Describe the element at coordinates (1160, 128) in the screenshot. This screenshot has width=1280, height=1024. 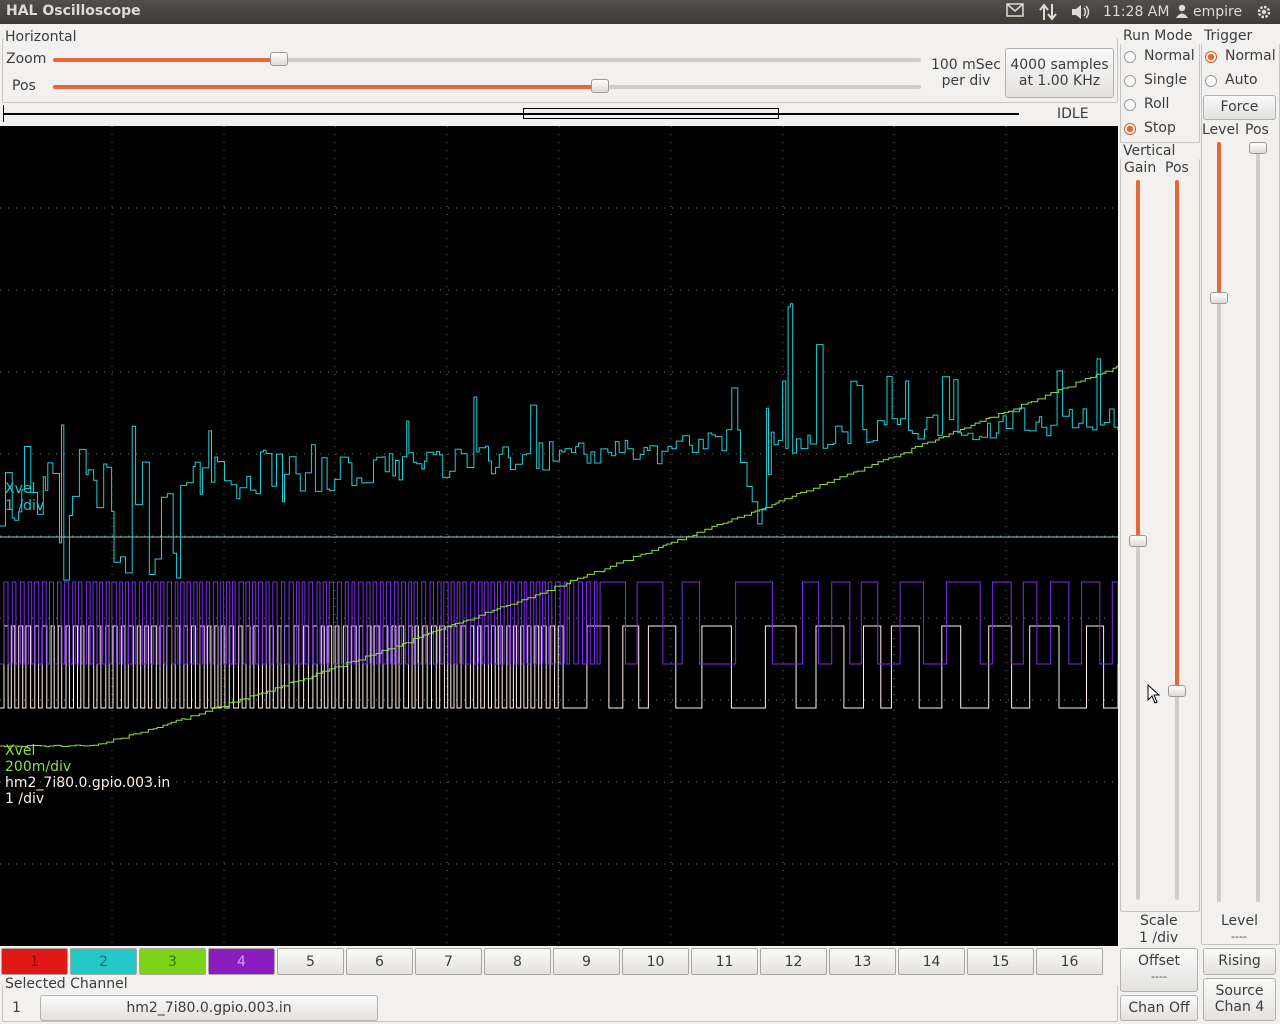
I see `run-mode-option-stop: Stop` at that location.